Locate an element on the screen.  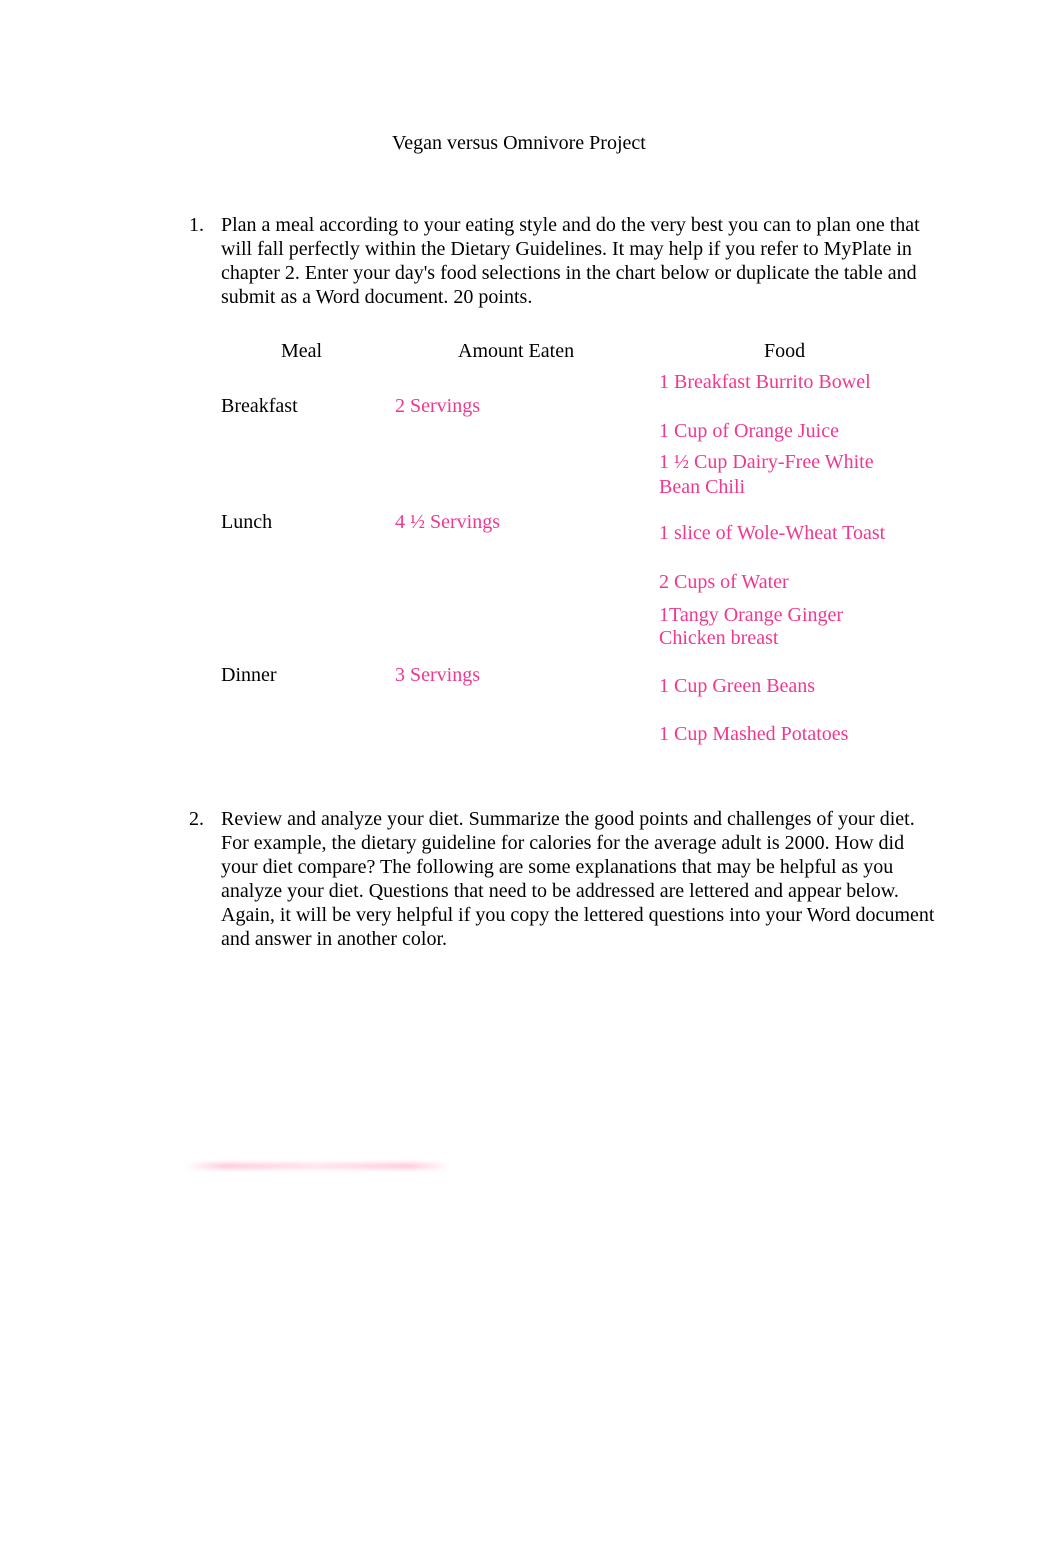
food-item: 1 Breakfast Burrito Bowel is located at coordinates (765, 382).